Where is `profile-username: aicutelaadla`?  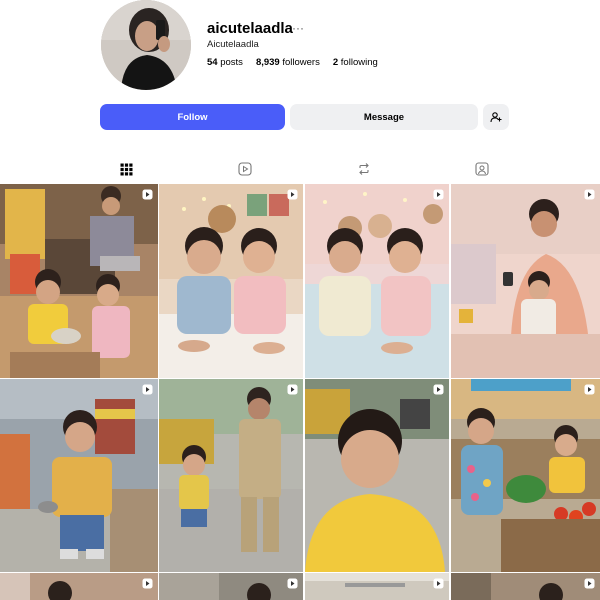 profile-username: aicutelaadla is located at coordinates (250, 28).